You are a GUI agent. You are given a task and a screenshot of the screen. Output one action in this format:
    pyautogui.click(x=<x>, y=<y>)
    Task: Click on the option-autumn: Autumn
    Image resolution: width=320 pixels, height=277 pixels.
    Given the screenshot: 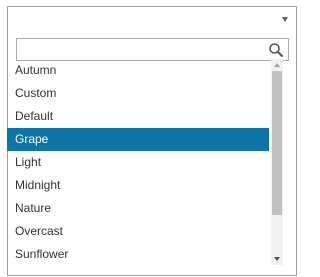 What is the action you would take?
    pyautogui.click(x=138, y=70)
    